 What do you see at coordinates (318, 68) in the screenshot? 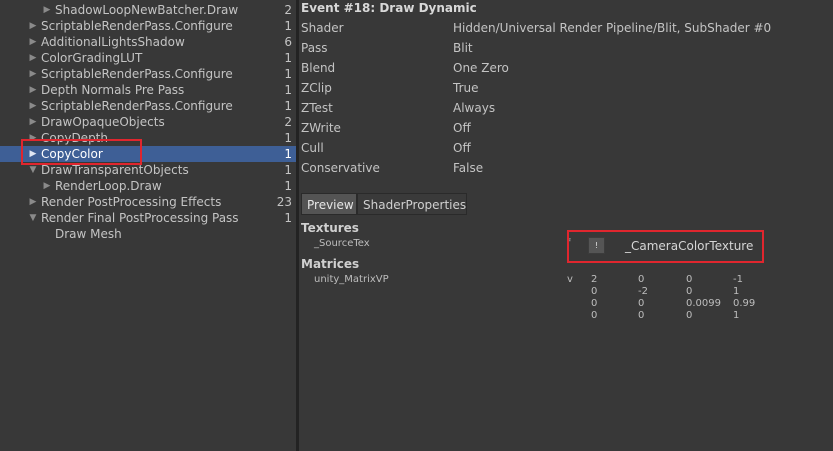
I see `property-label: Blend` at bounding box center [318, 68].